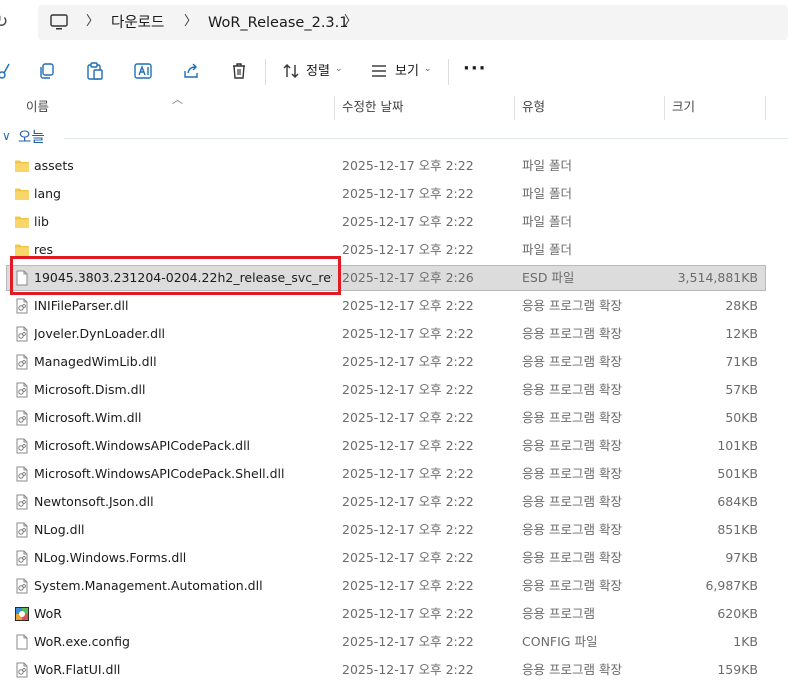 This screenshot has width=788, height=696. What do you see at coordinates (737, 445) in the screenshot?
I see `file-size: 101KB` at bounding box center [737, 445].